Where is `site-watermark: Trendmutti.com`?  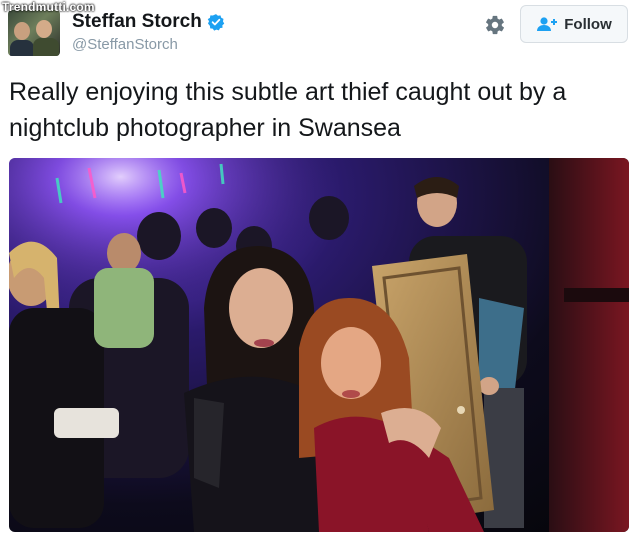
site-watermark: Trendmutti.com is located at coordinates (48, 7).